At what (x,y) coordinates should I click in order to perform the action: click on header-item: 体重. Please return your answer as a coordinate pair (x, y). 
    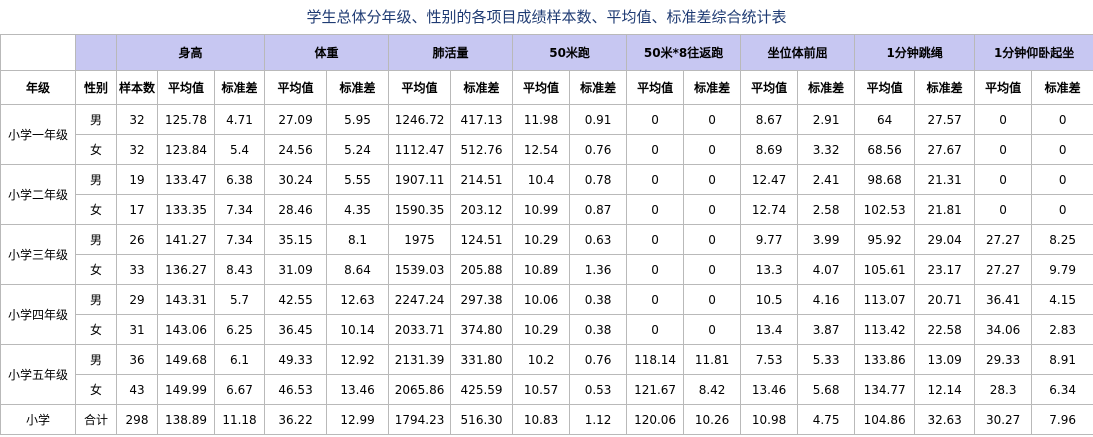
    Looking at the image, I should click on (327, 52).